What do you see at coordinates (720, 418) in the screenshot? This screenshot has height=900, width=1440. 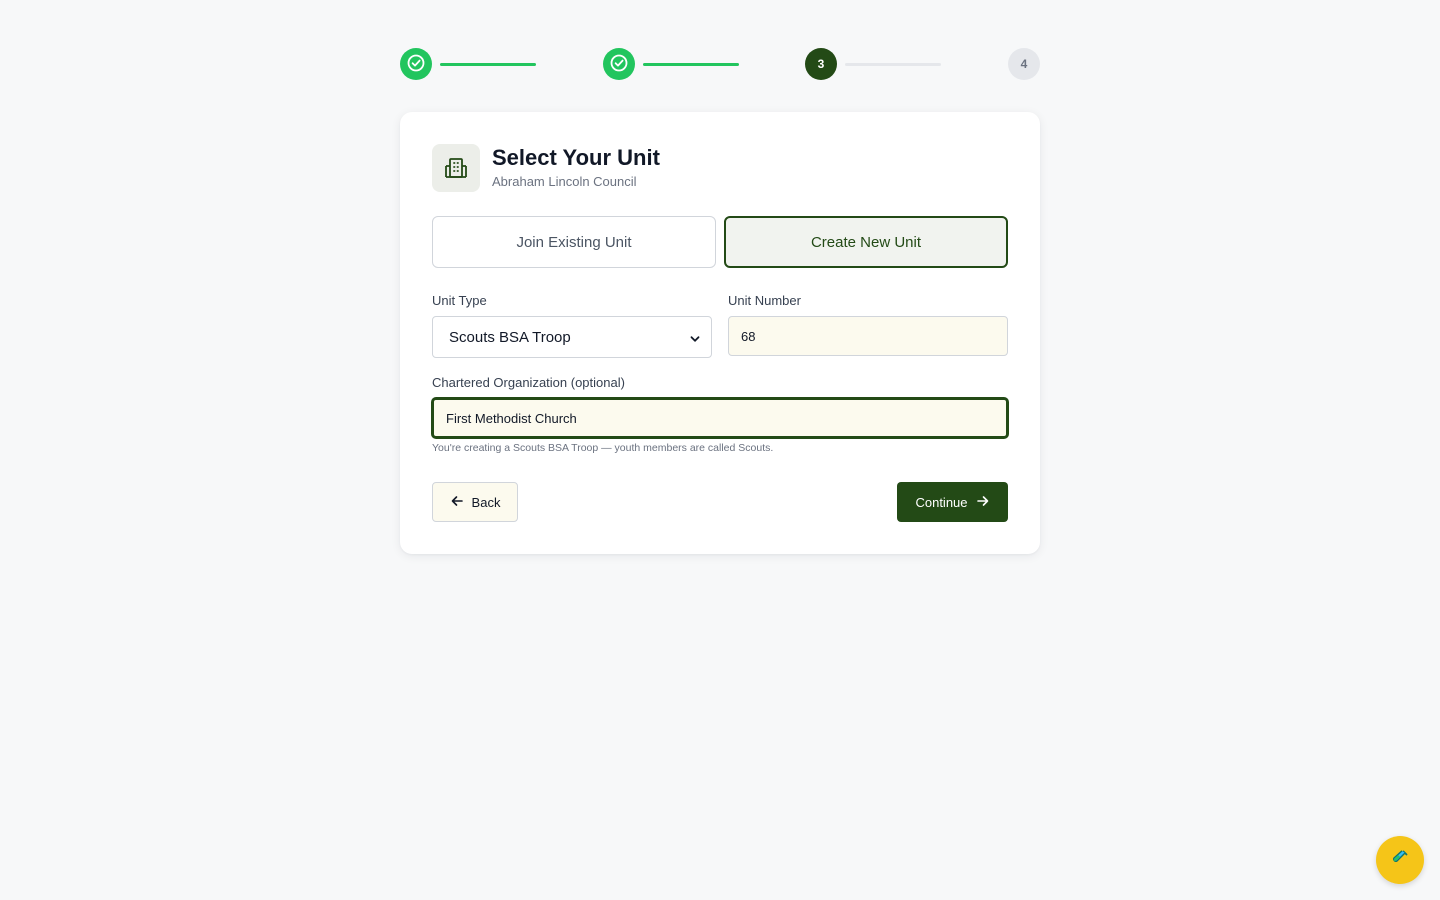 I see `chartered-org-input: First Methodist Church` at bounding box center [720, 418].